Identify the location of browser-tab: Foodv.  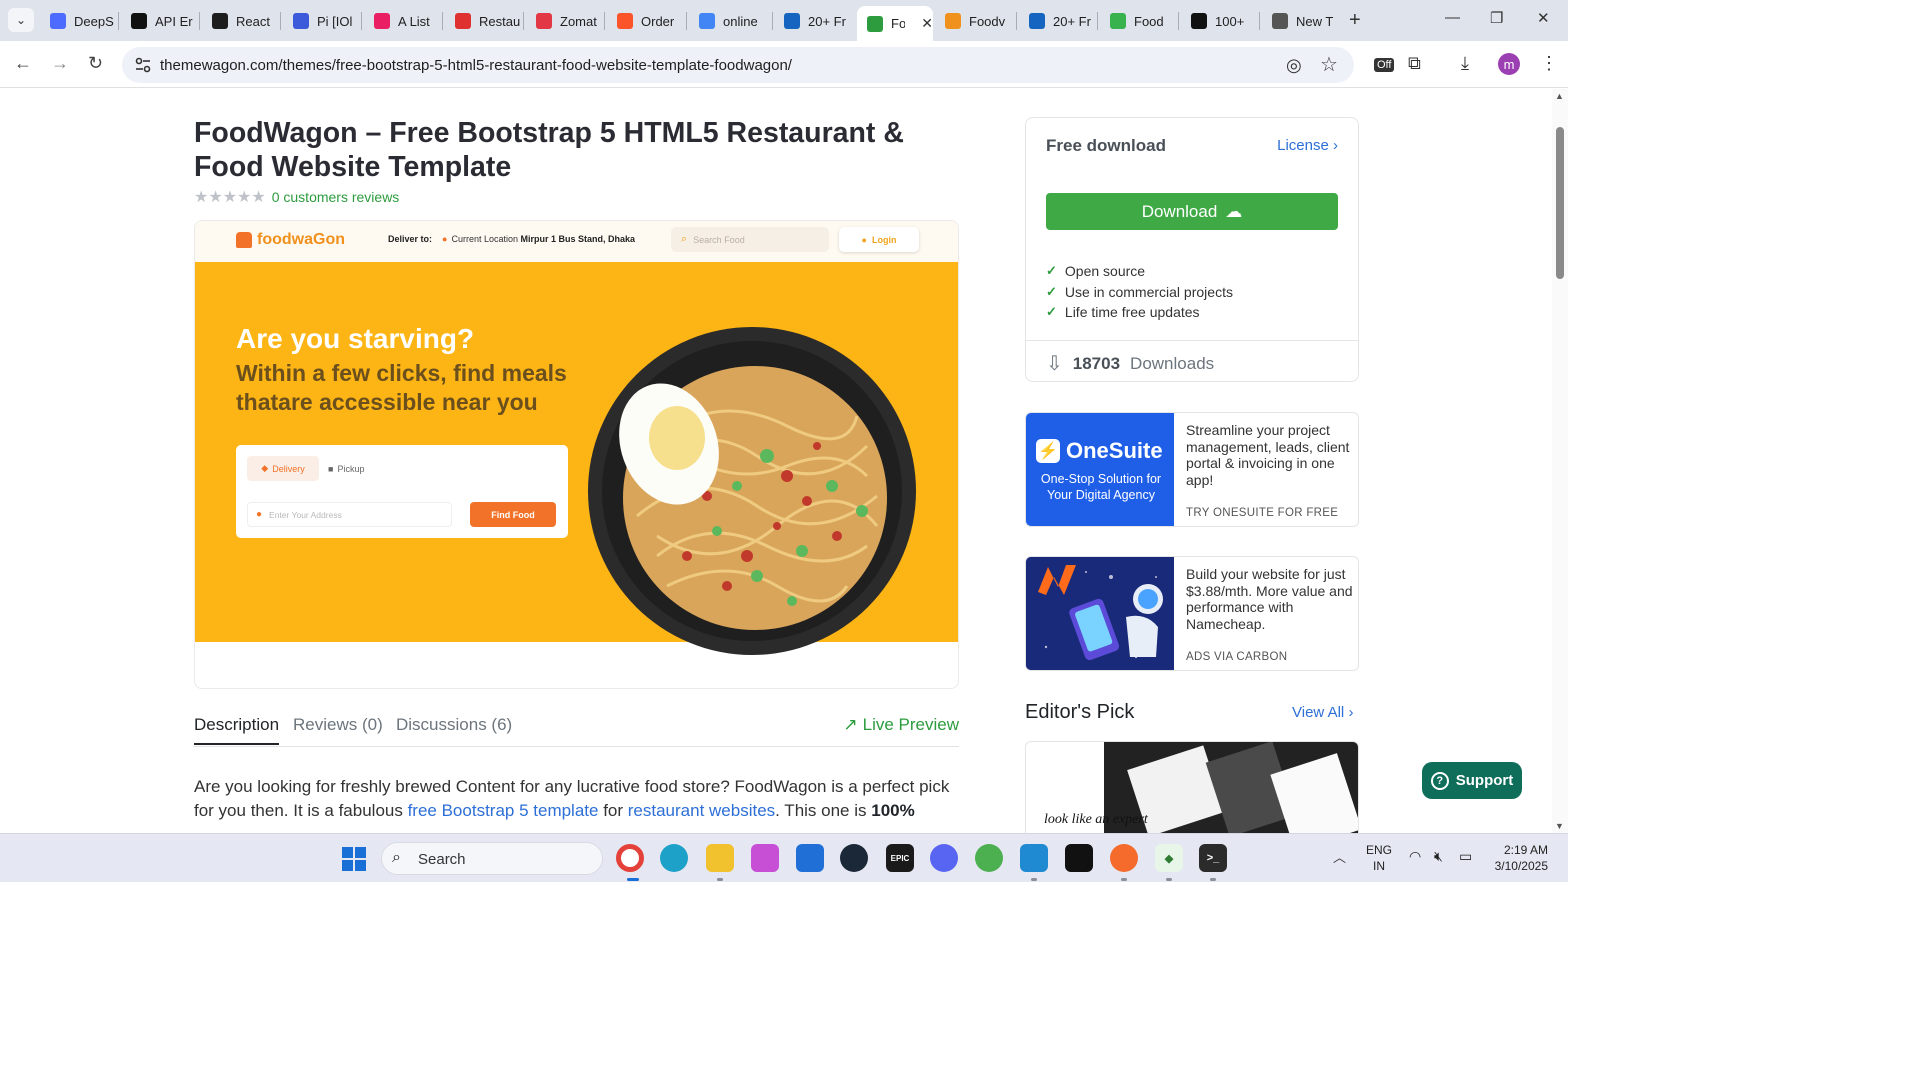
(974, 21).